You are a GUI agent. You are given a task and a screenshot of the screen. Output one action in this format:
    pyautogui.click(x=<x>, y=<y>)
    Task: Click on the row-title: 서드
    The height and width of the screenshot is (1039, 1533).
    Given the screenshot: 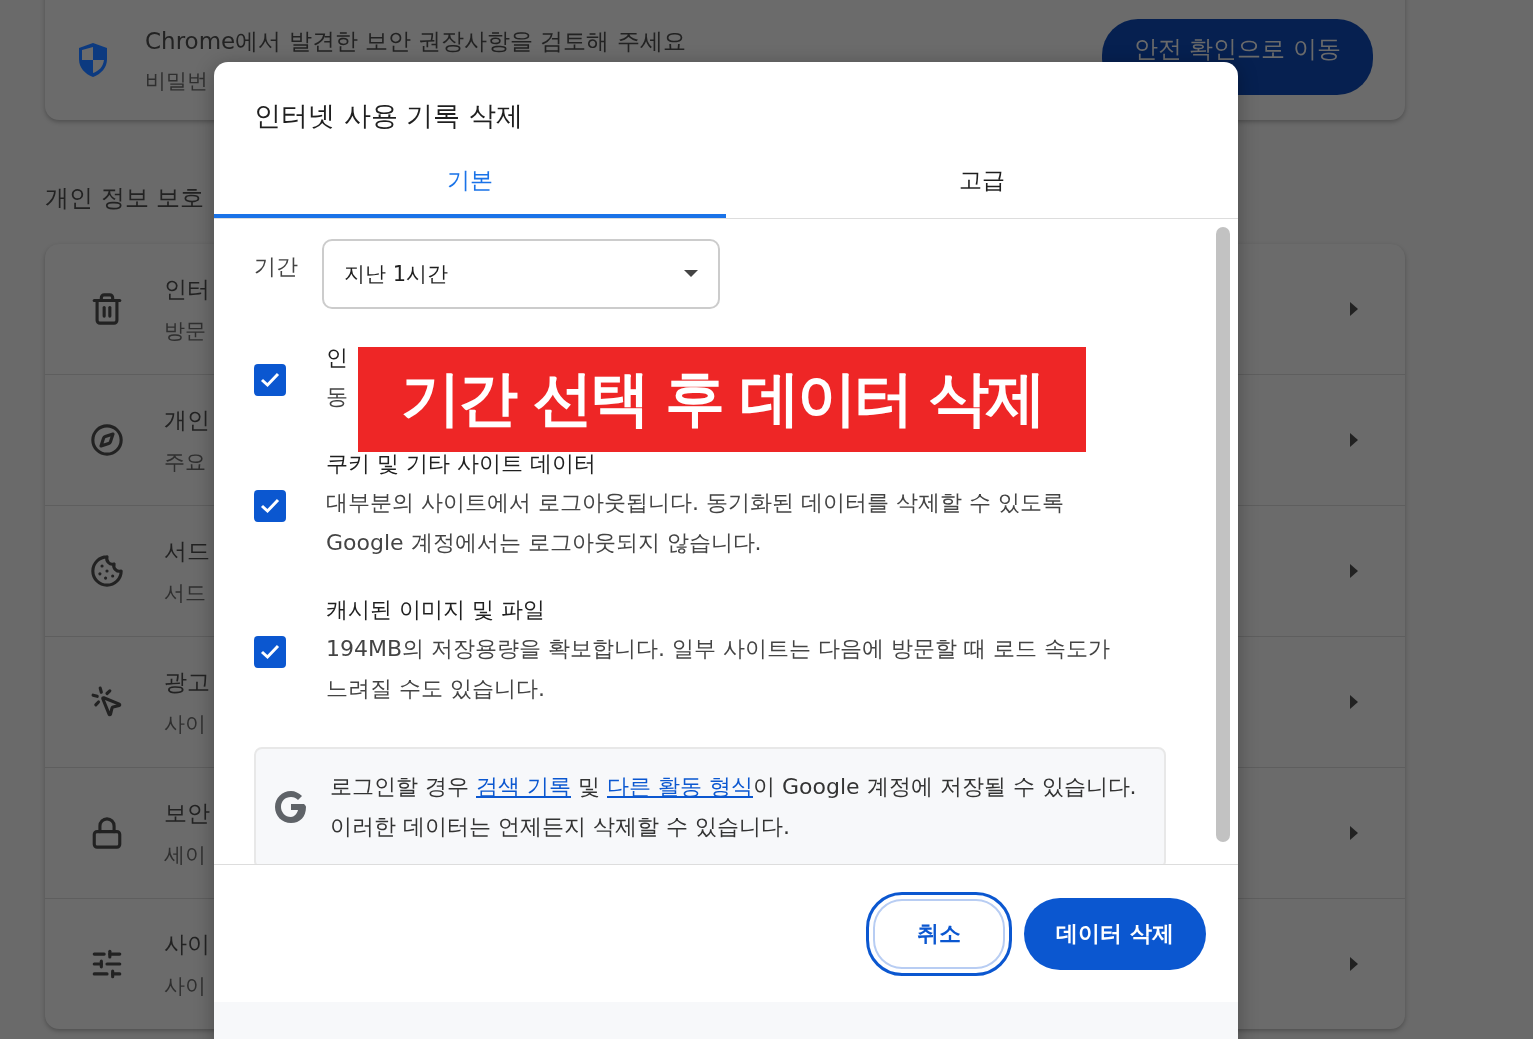 What is the action you would take?
    pyautogui.click(x=187, y=551)
    